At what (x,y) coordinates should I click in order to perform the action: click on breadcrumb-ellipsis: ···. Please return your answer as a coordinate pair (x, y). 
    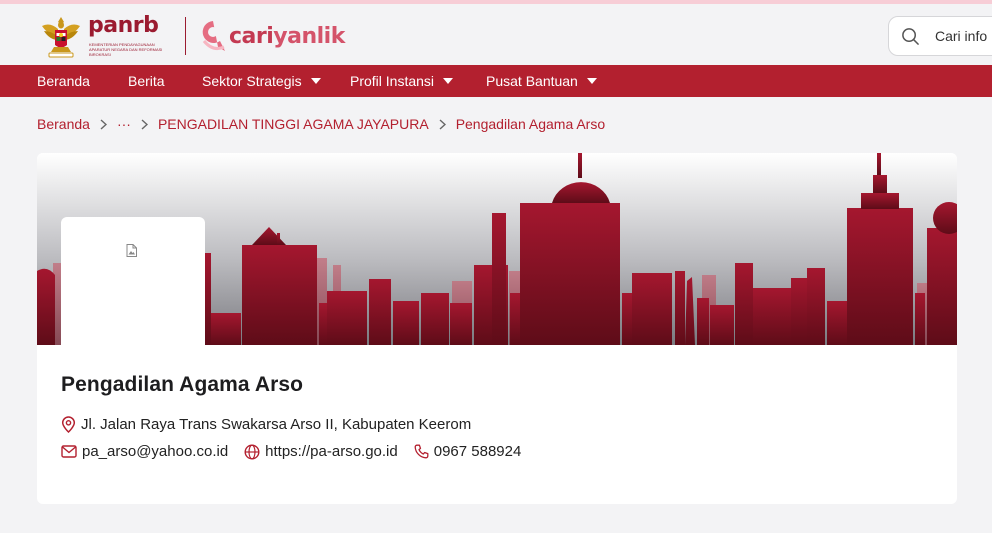
    Looking at the image, I should click on (124, 124).